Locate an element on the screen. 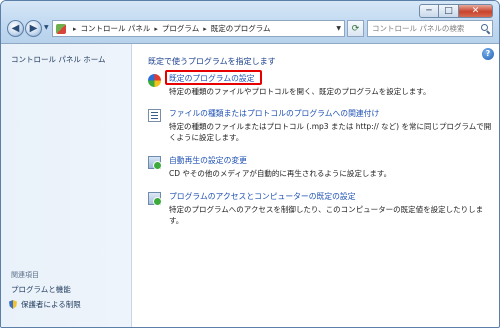  search-box: コントロール パネルの検索 is located at coordinates (430, 28).